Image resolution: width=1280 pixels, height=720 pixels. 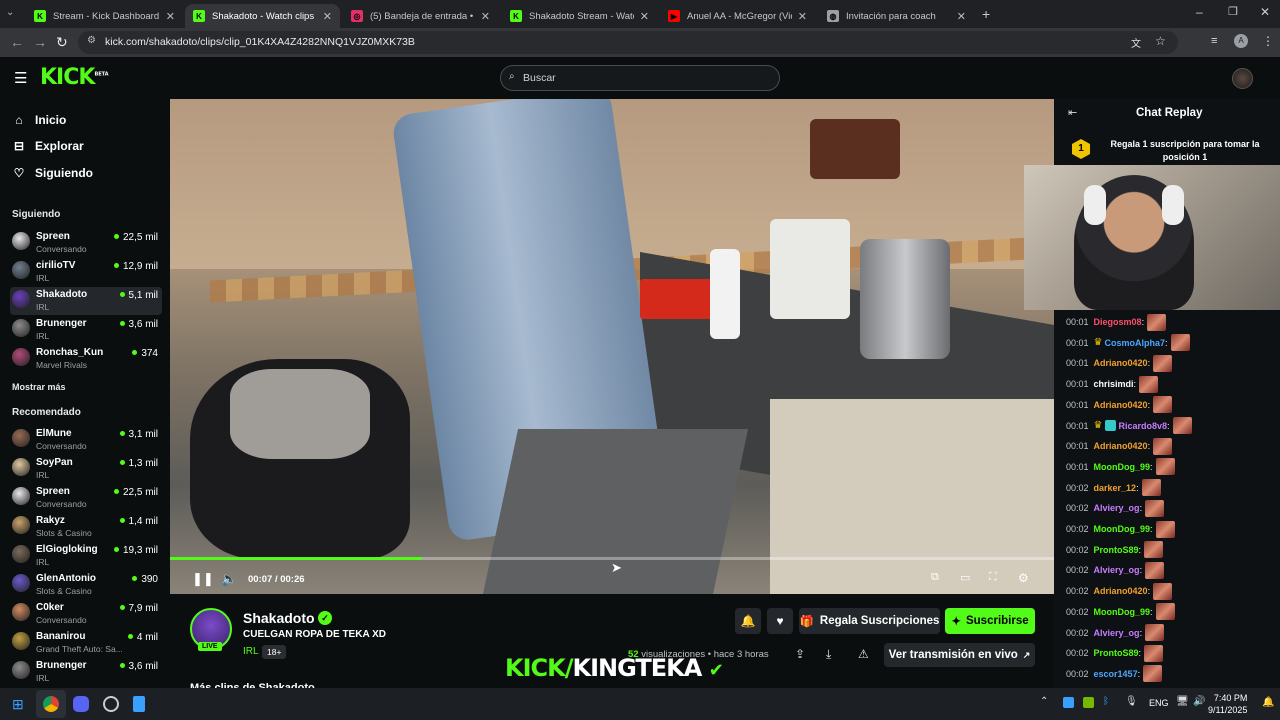 What do you see at coordinates (935, 577) in the screenshot?
I see `picture-in-picture-icon: ⧉` at bounding box center [935, 577].